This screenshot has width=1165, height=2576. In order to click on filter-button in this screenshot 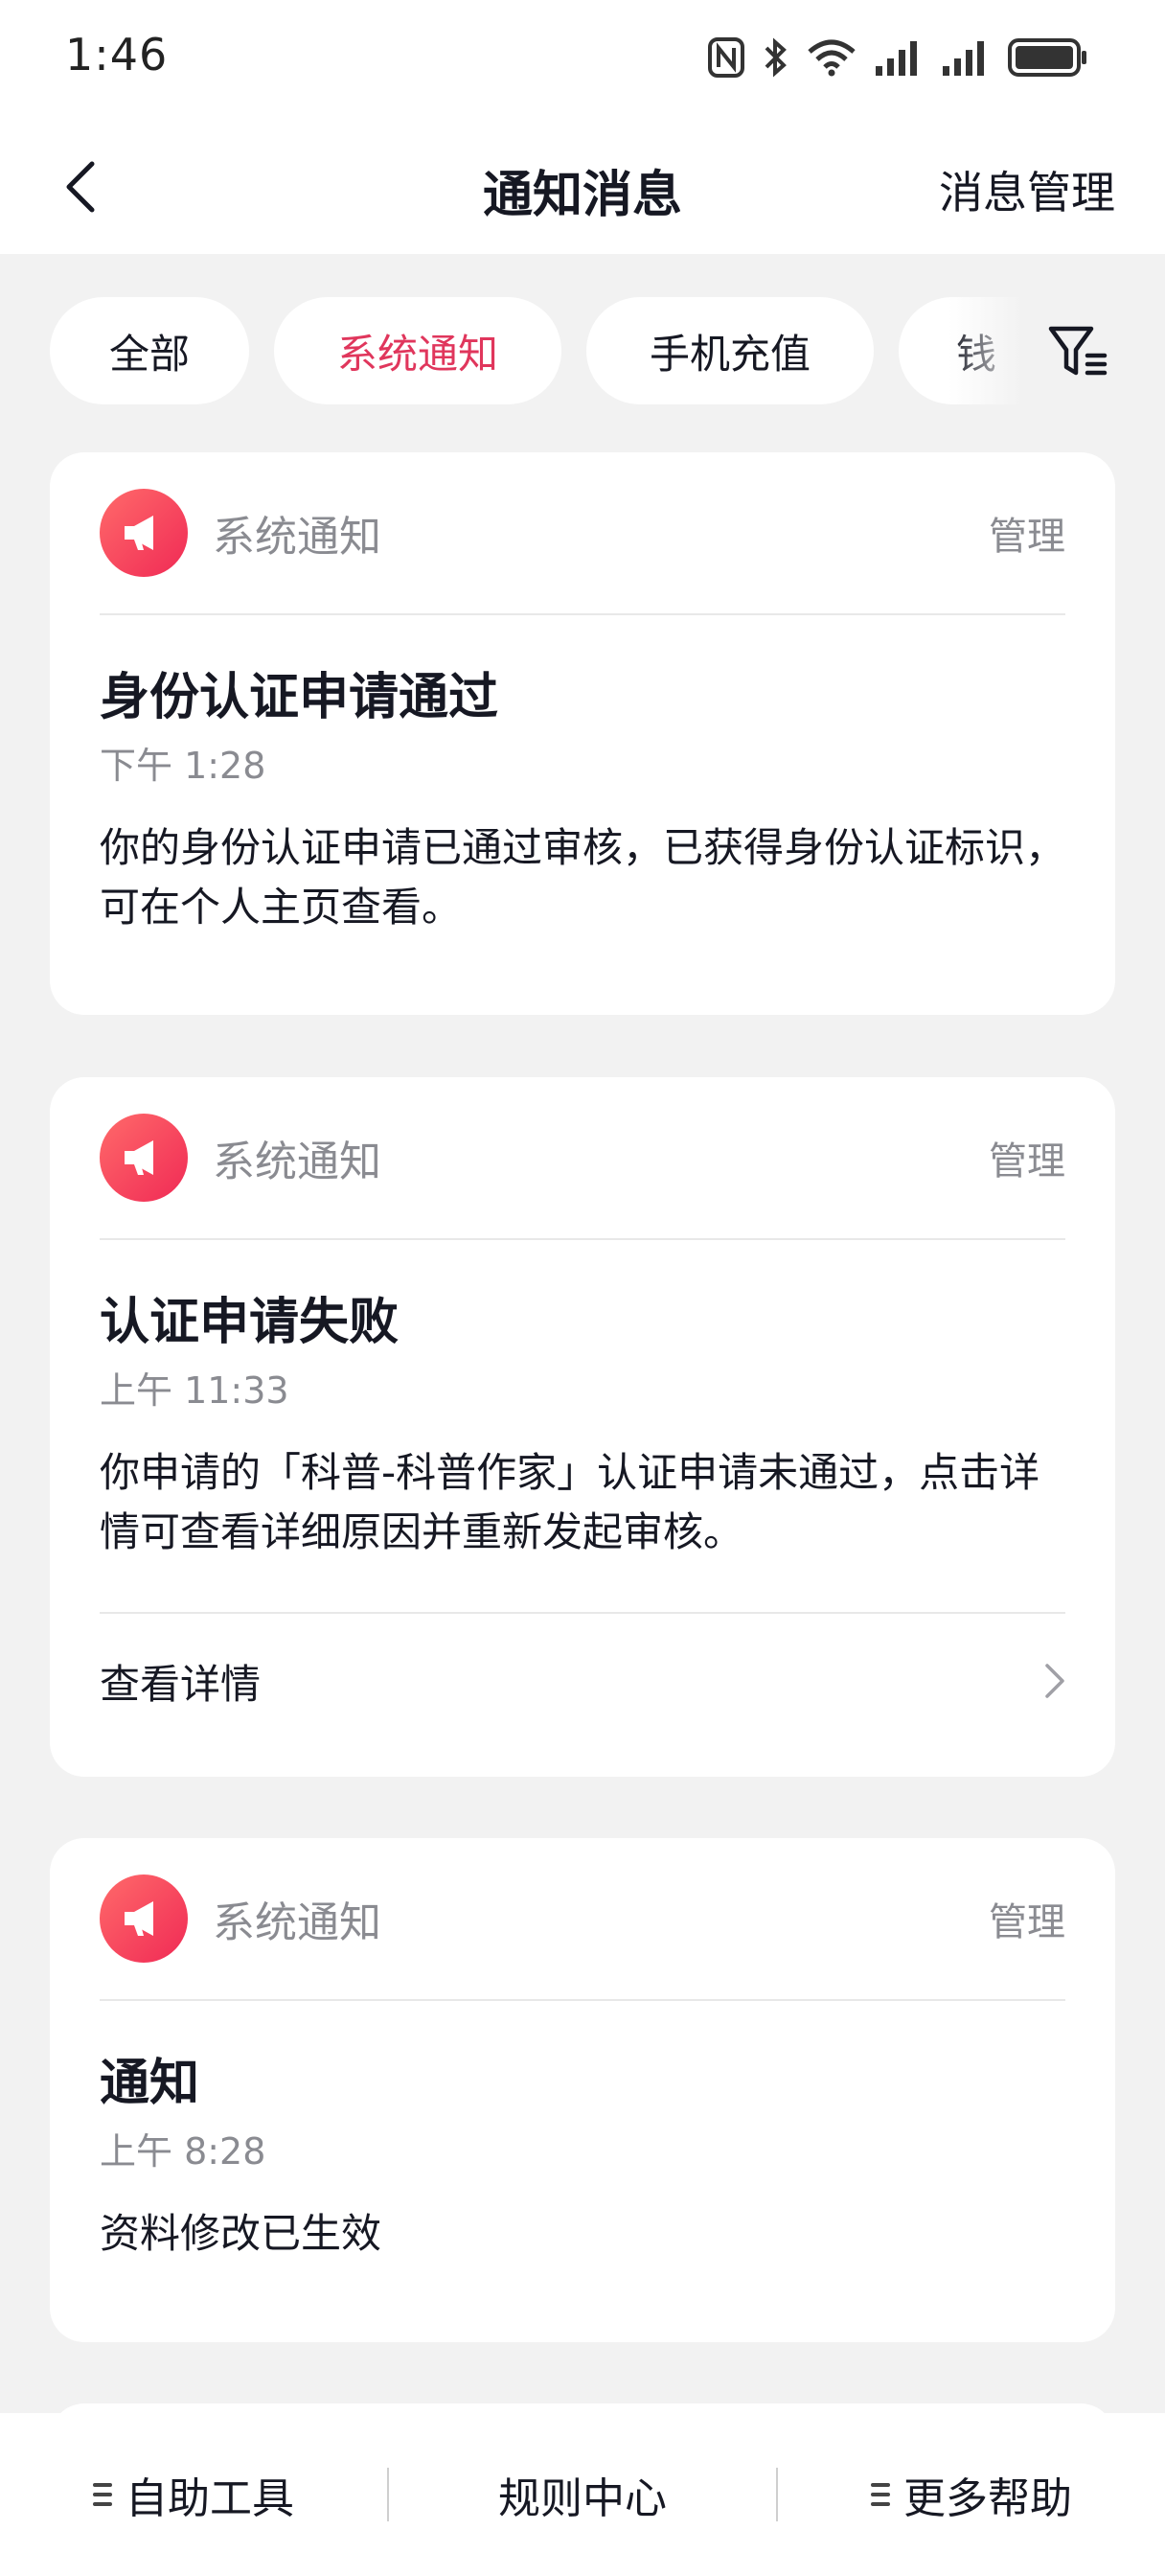, I will do `click(1077, 351)`.